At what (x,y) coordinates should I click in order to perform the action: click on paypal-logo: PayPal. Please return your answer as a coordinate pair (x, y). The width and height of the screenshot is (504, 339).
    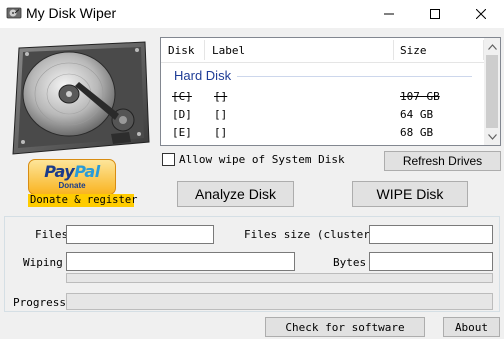
    Looking at the image, I should click on (72, 171).